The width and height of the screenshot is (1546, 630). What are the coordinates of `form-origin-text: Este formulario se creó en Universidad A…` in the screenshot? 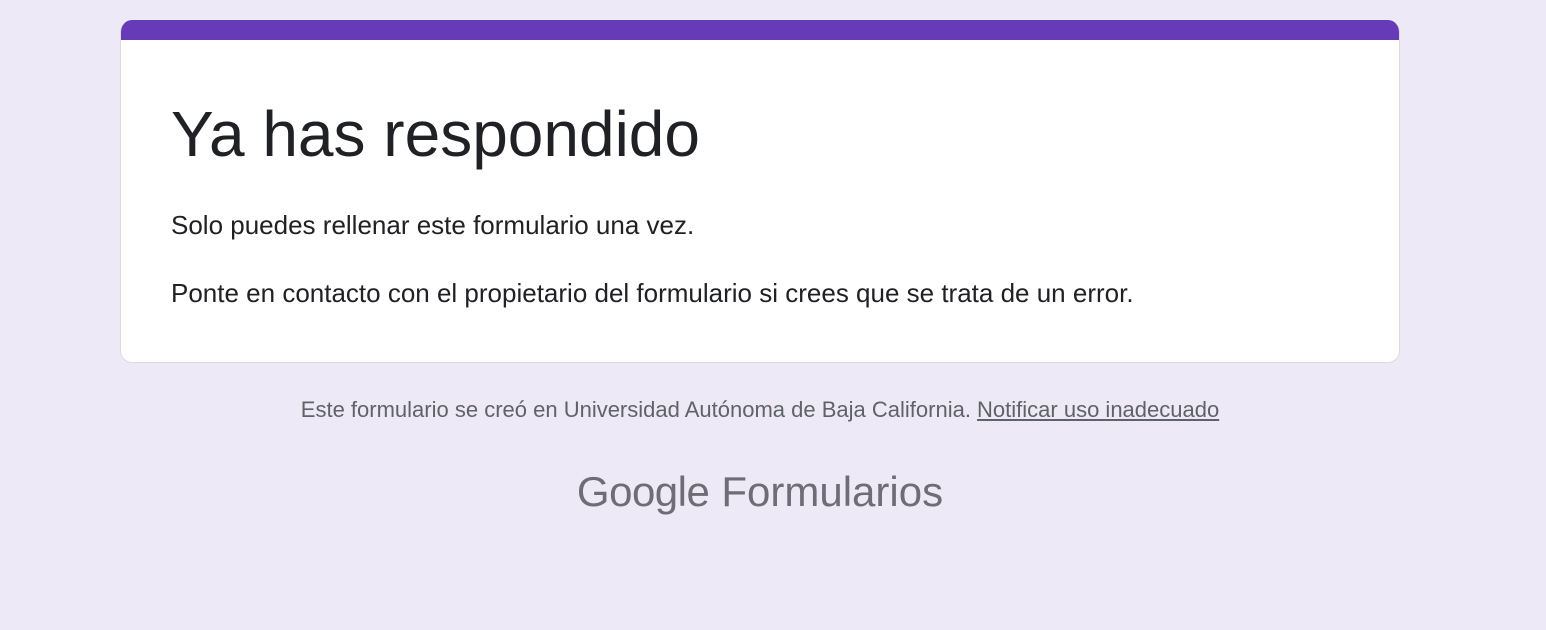 It's located at (639, 409).